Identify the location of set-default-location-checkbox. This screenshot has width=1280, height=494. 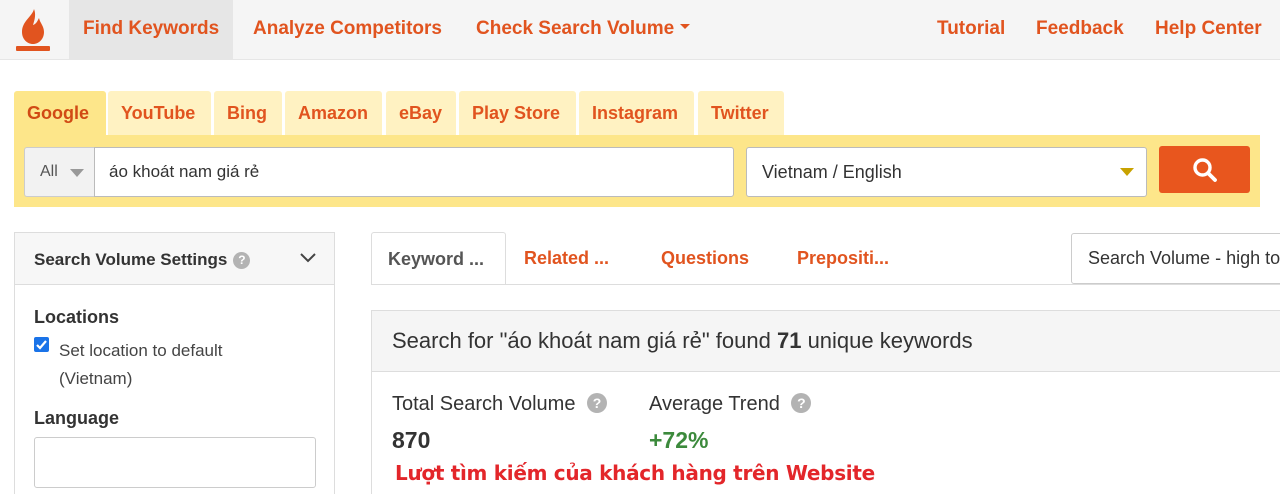
(41, 344).